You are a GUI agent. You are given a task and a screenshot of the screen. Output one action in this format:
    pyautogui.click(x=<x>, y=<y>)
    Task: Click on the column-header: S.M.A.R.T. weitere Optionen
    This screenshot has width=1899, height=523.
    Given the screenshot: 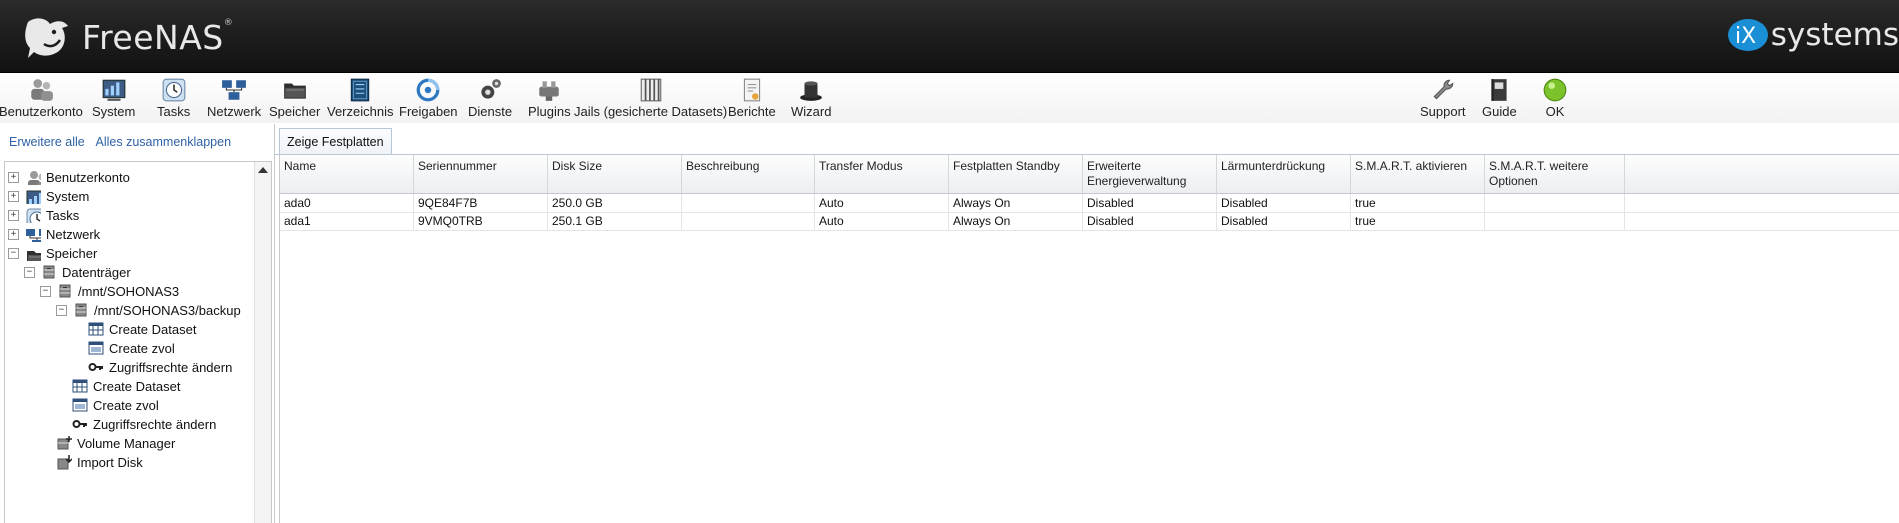 What is the action you would take?
    pyautogui.click(x=1555, y=174)
    